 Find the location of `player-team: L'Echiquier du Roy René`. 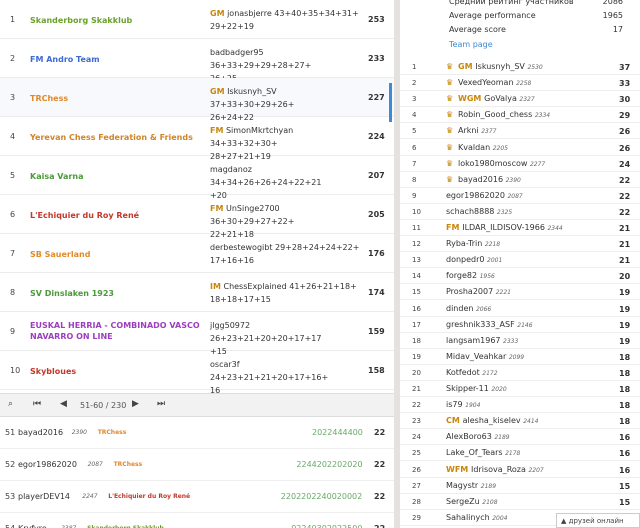

player-team: L'Echiquier du Roy René is located at coordinates (149, 496).